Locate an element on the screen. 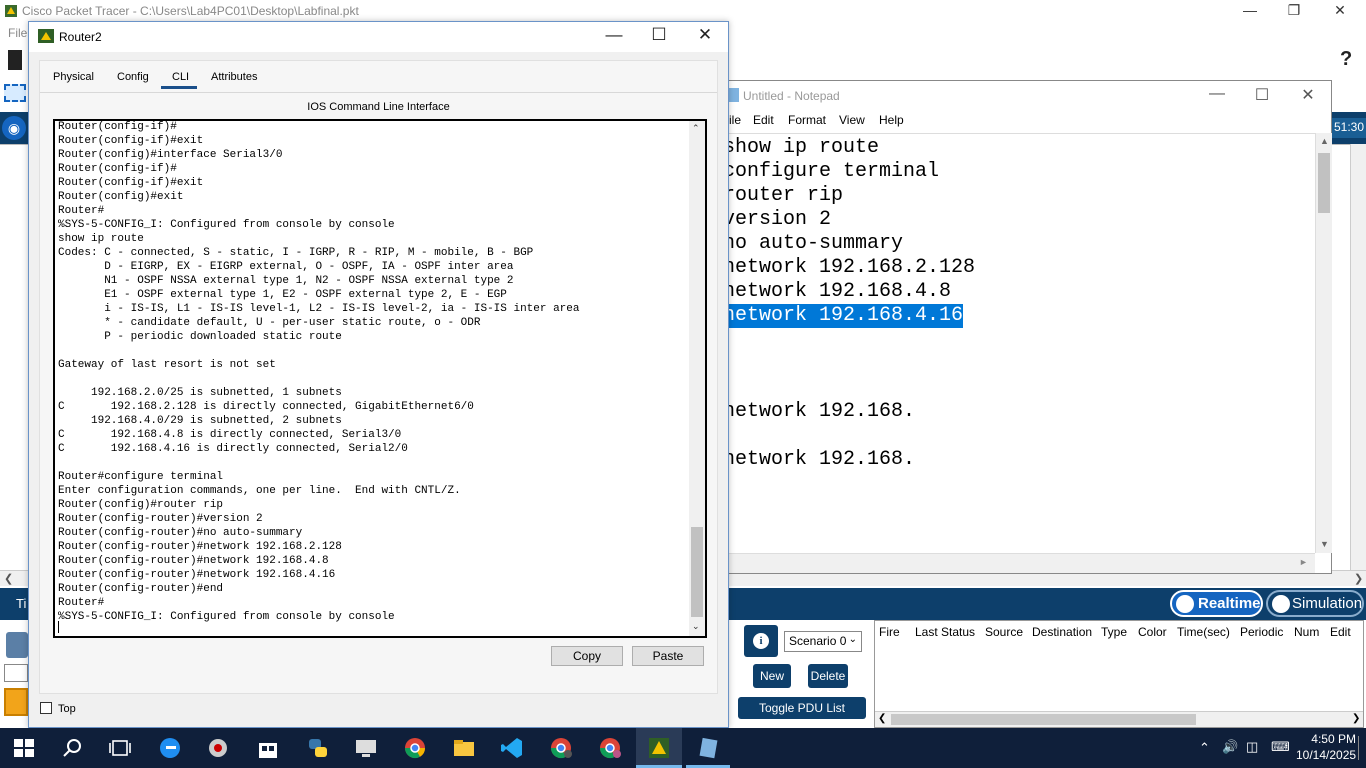 The image size is (1366, 768). cli-line: Router# is located at coordinates (81, 603).